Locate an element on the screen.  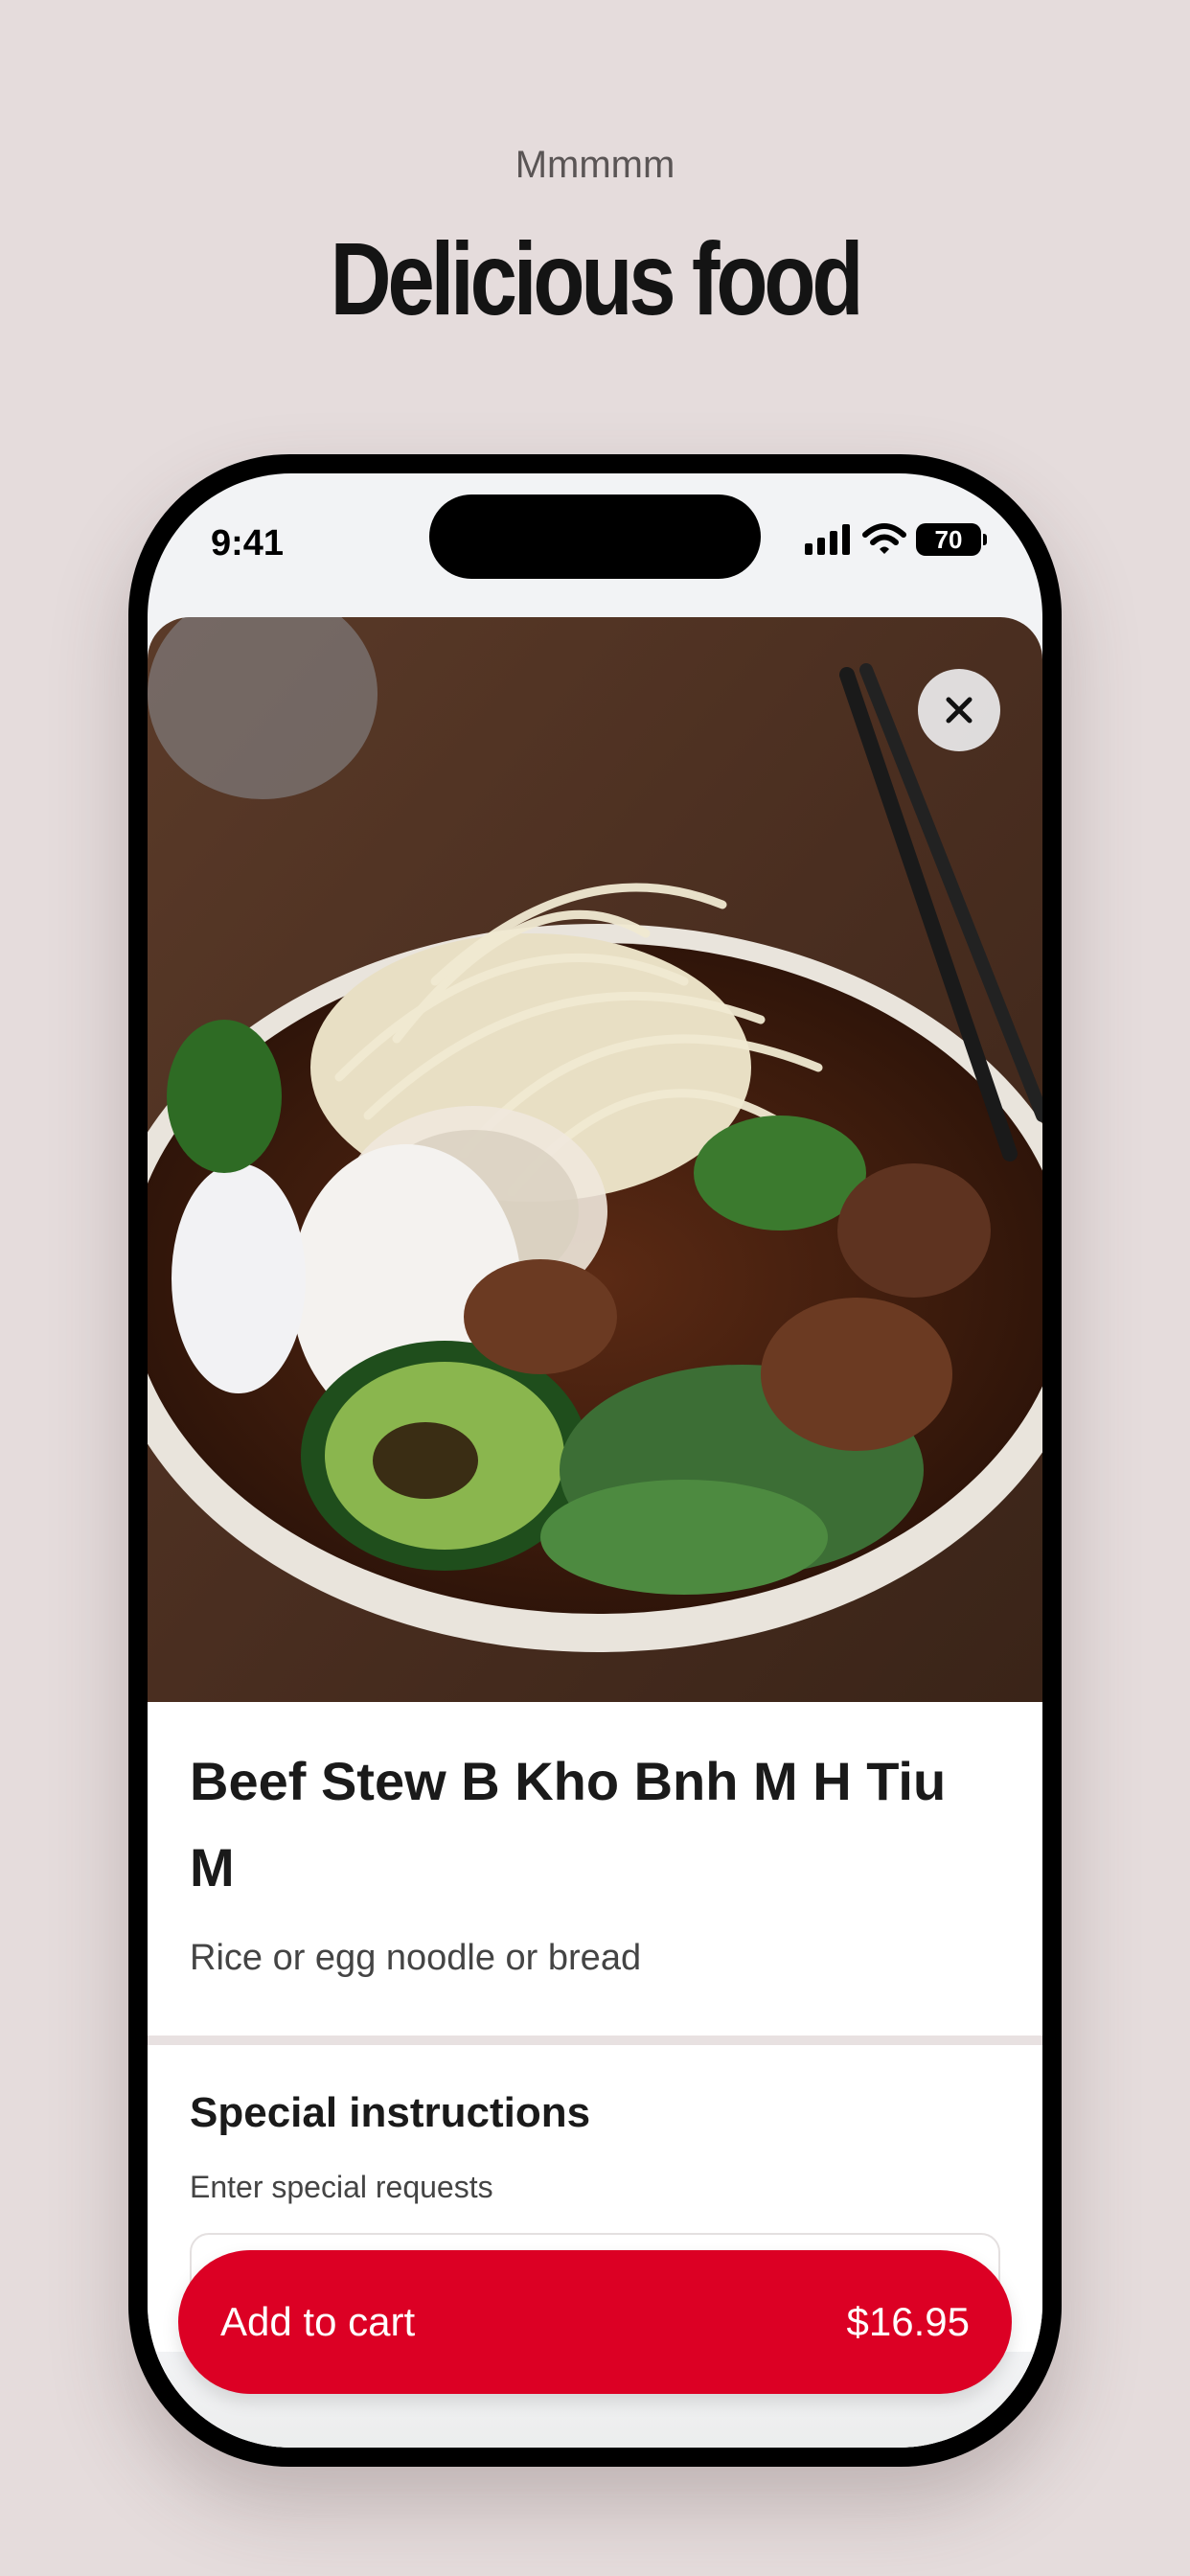
promo-subtitle: Mmmmm is located at coordinates (595, 165).